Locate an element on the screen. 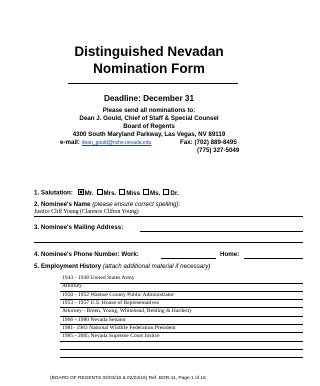 The height and width of the screenshot is (386, 320). phone-home-field is located at coordinates (273, 258).